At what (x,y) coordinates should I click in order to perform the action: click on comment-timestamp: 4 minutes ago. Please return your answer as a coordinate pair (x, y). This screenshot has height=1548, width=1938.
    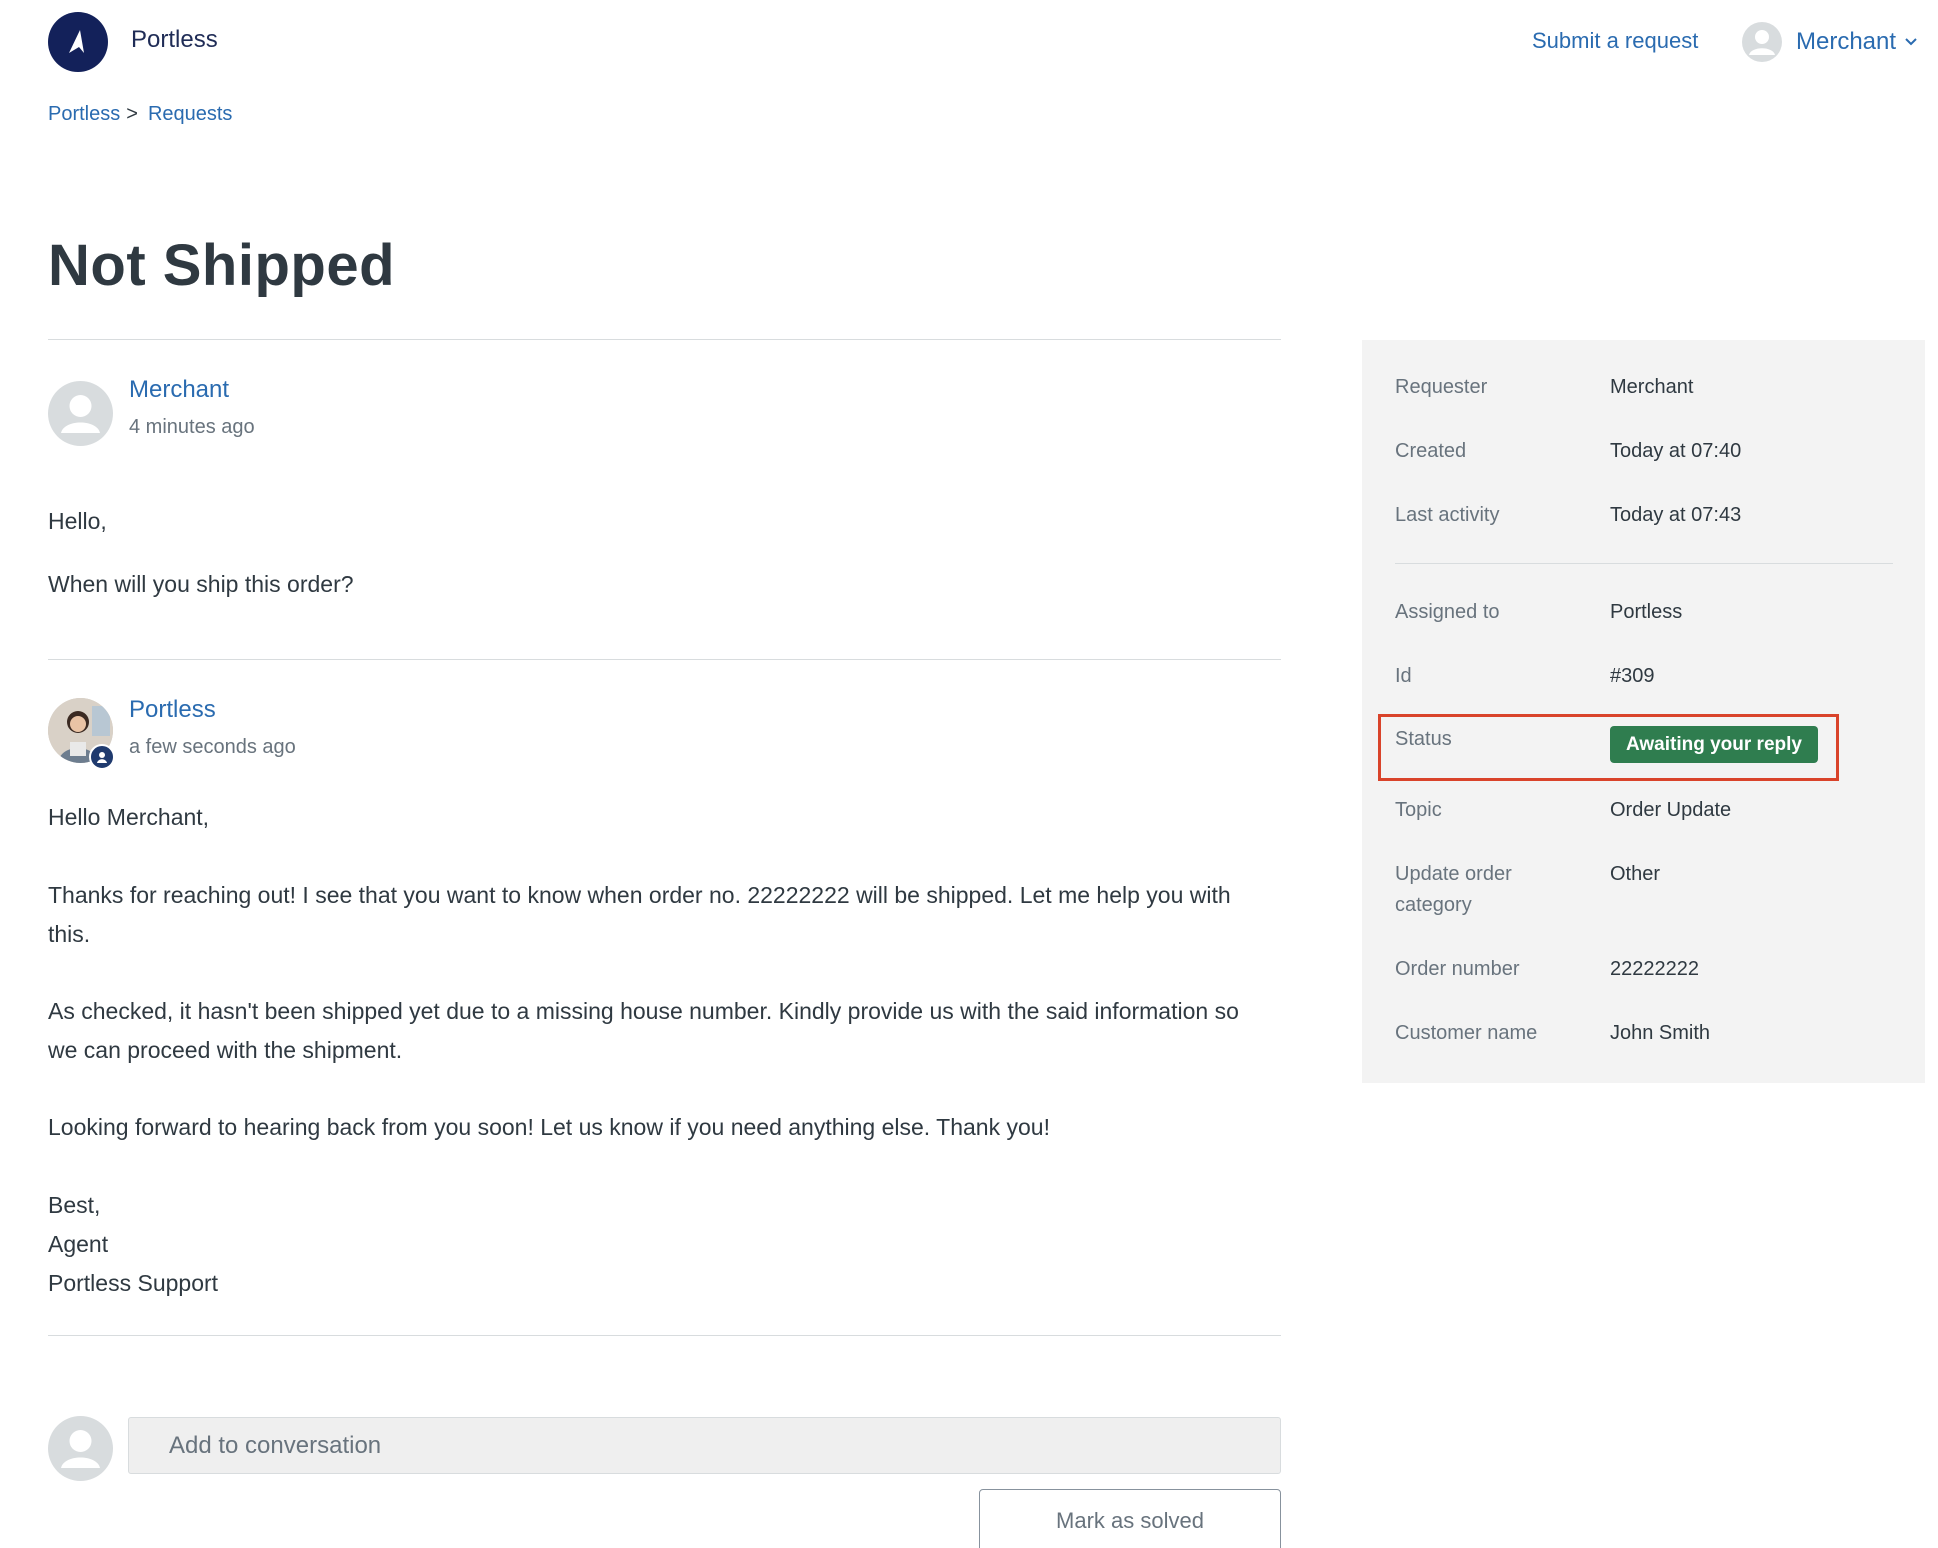
    Looking at the image, I should click on (192, 427).